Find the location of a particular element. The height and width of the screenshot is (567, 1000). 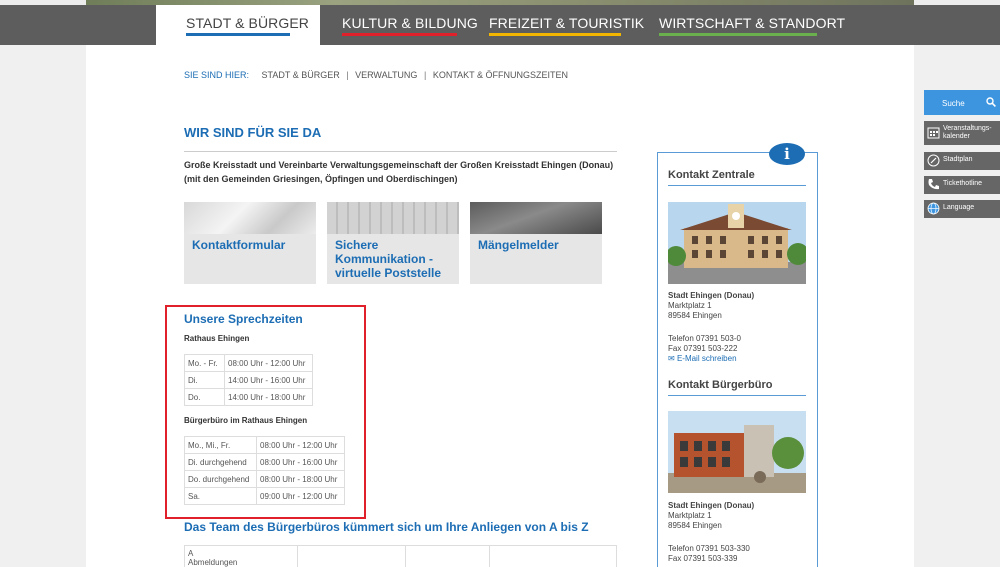

cracked-asphalt-image is located at coordinates (536, 218).